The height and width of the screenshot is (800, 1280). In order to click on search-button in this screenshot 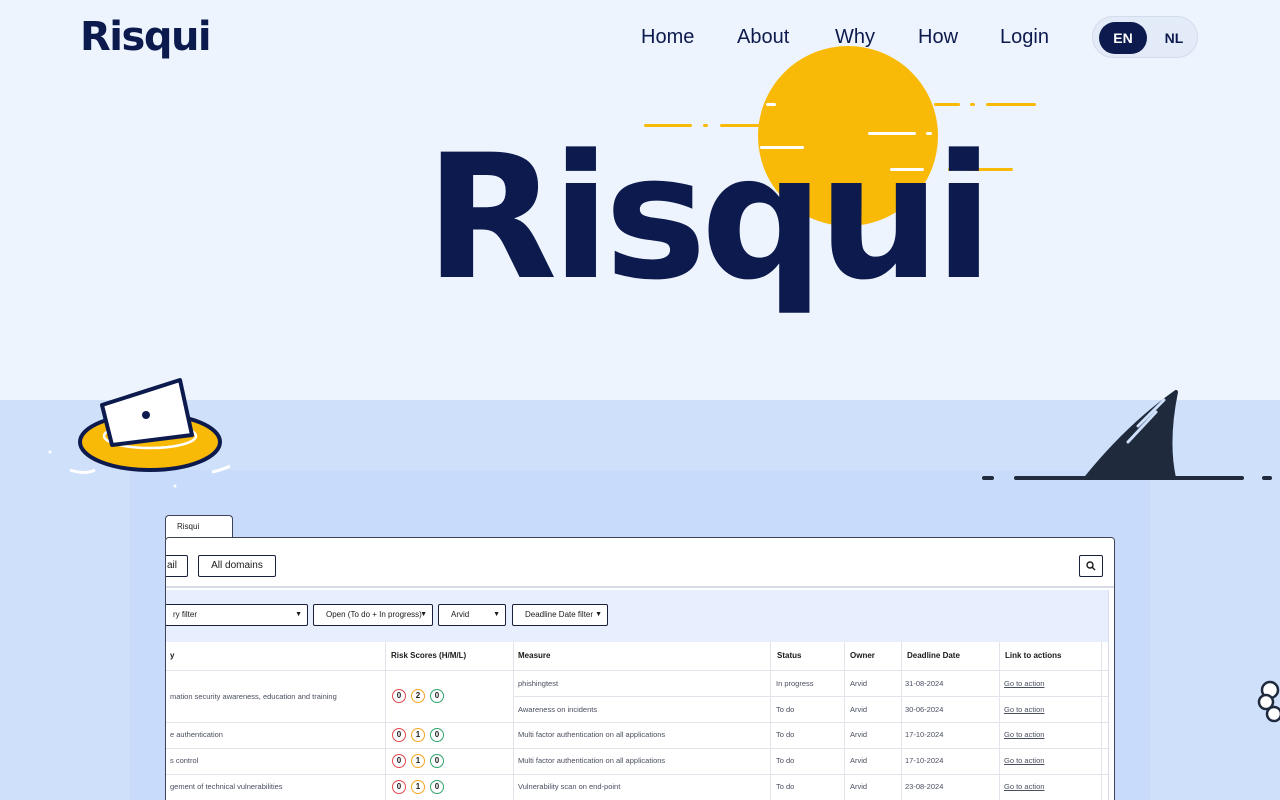, I will do `click(1091, 566)`.